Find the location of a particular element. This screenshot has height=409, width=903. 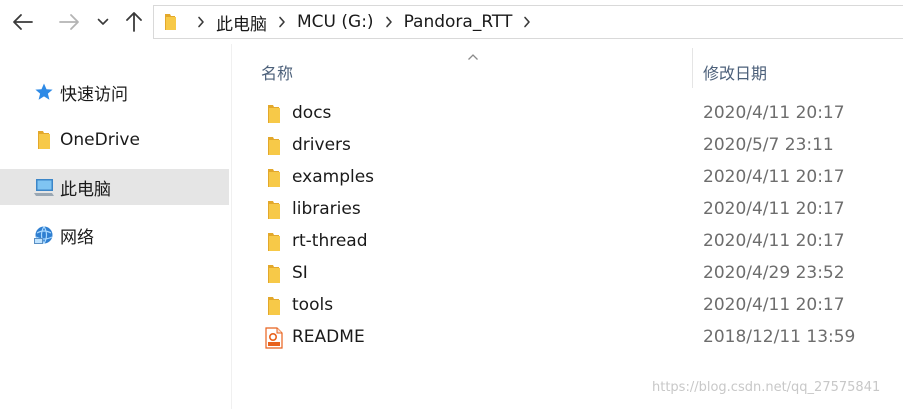

nav-item-network: 网络 is located at coordinates (114, 235).